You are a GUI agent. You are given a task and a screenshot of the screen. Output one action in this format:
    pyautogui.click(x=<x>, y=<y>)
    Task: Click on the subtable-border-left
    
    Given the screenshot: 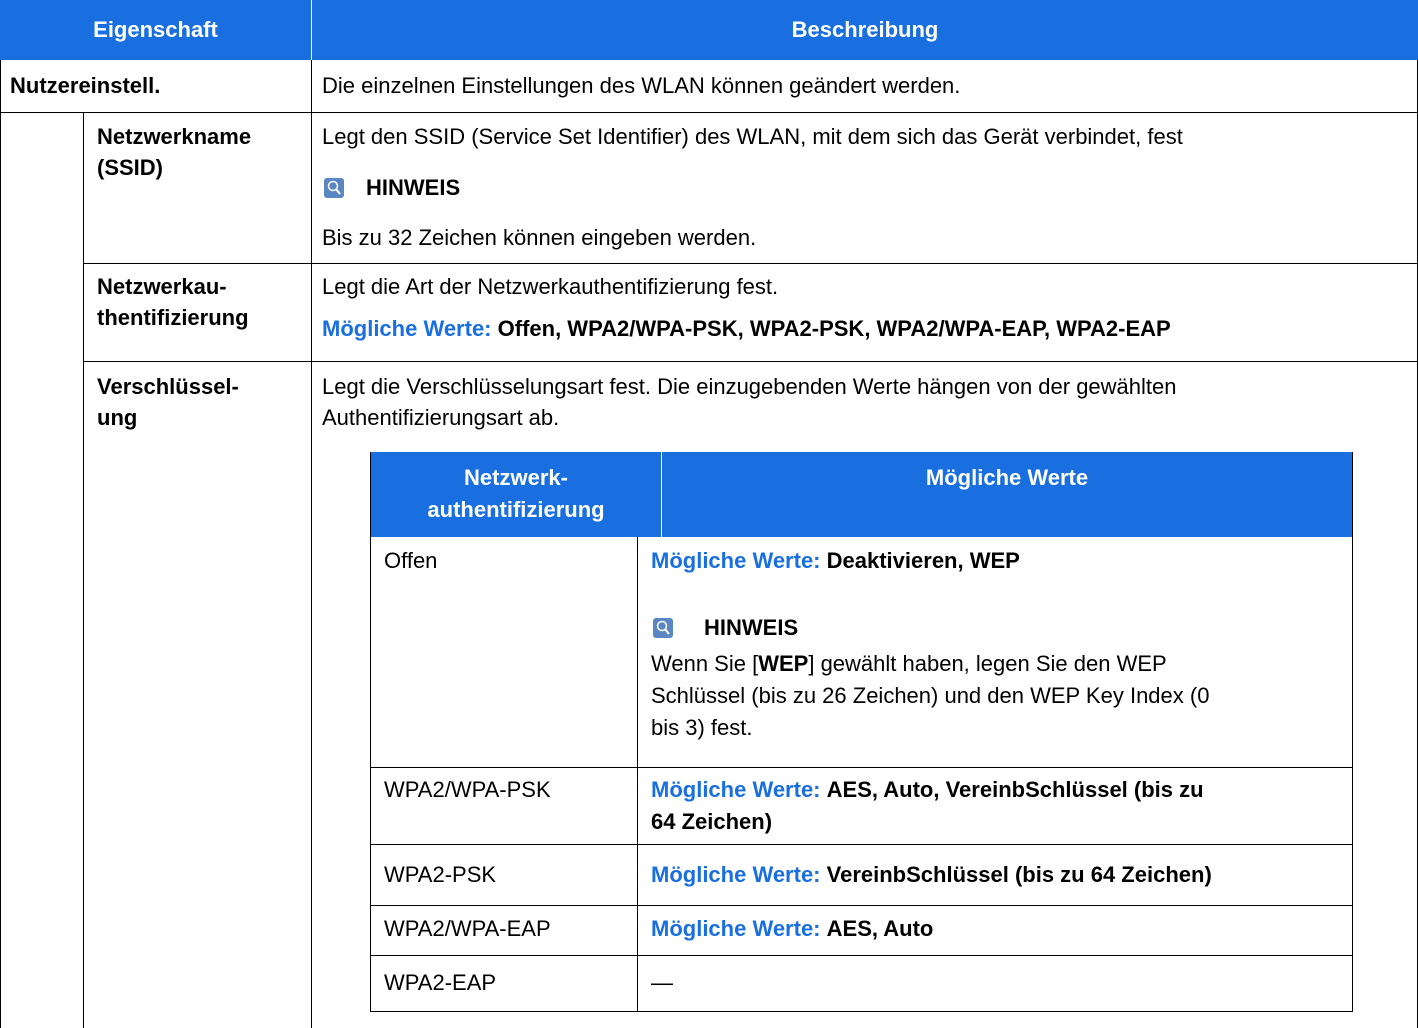 What is the action you would take?
    pyautogui.click(x=370, y=732)
    